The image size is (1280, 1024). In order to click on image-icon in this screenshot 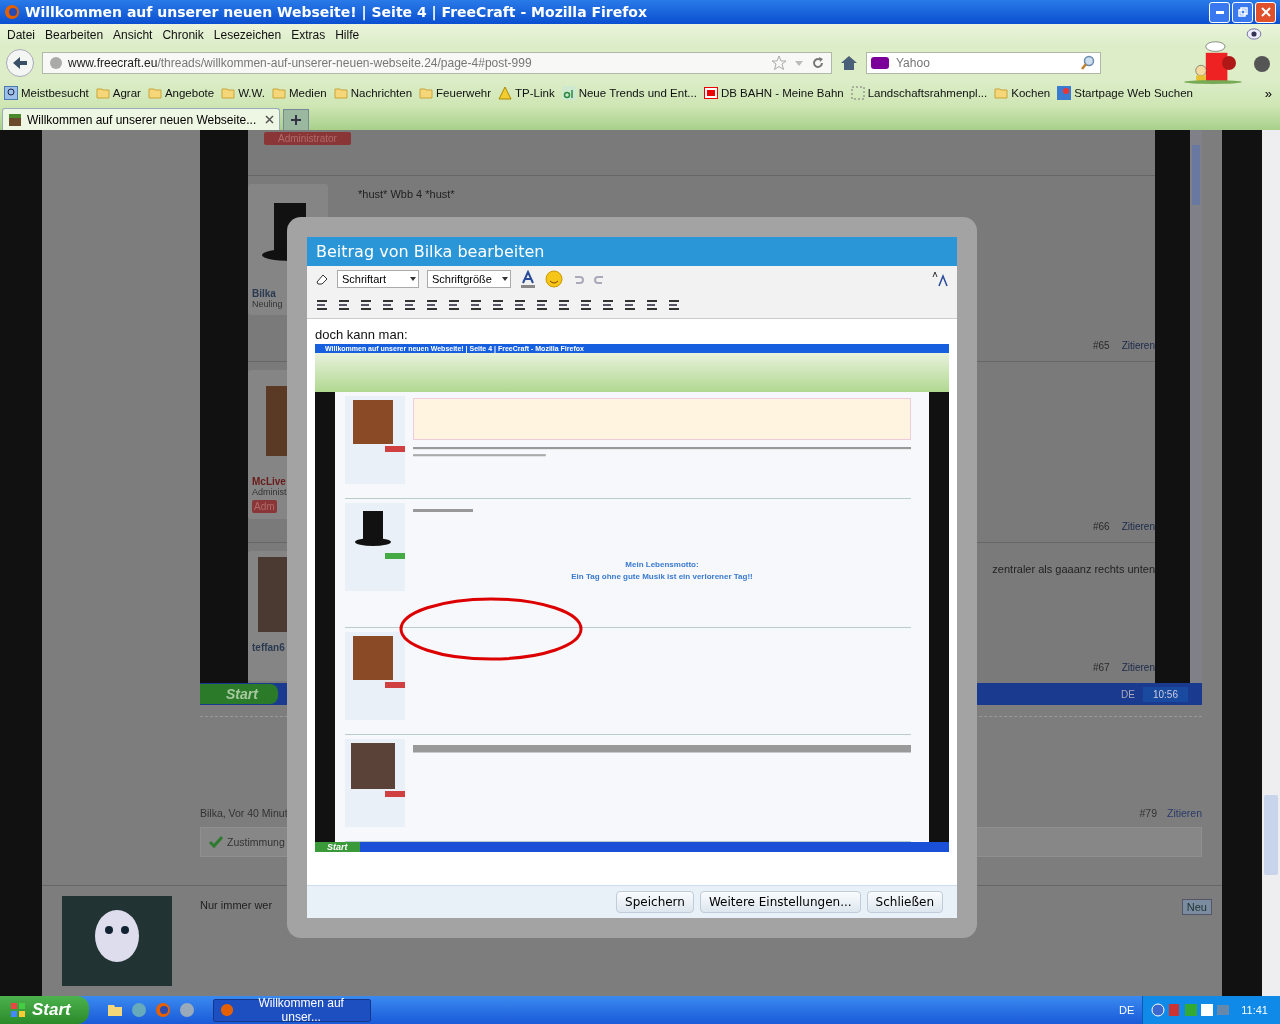, I will do `click(608, 305)`.